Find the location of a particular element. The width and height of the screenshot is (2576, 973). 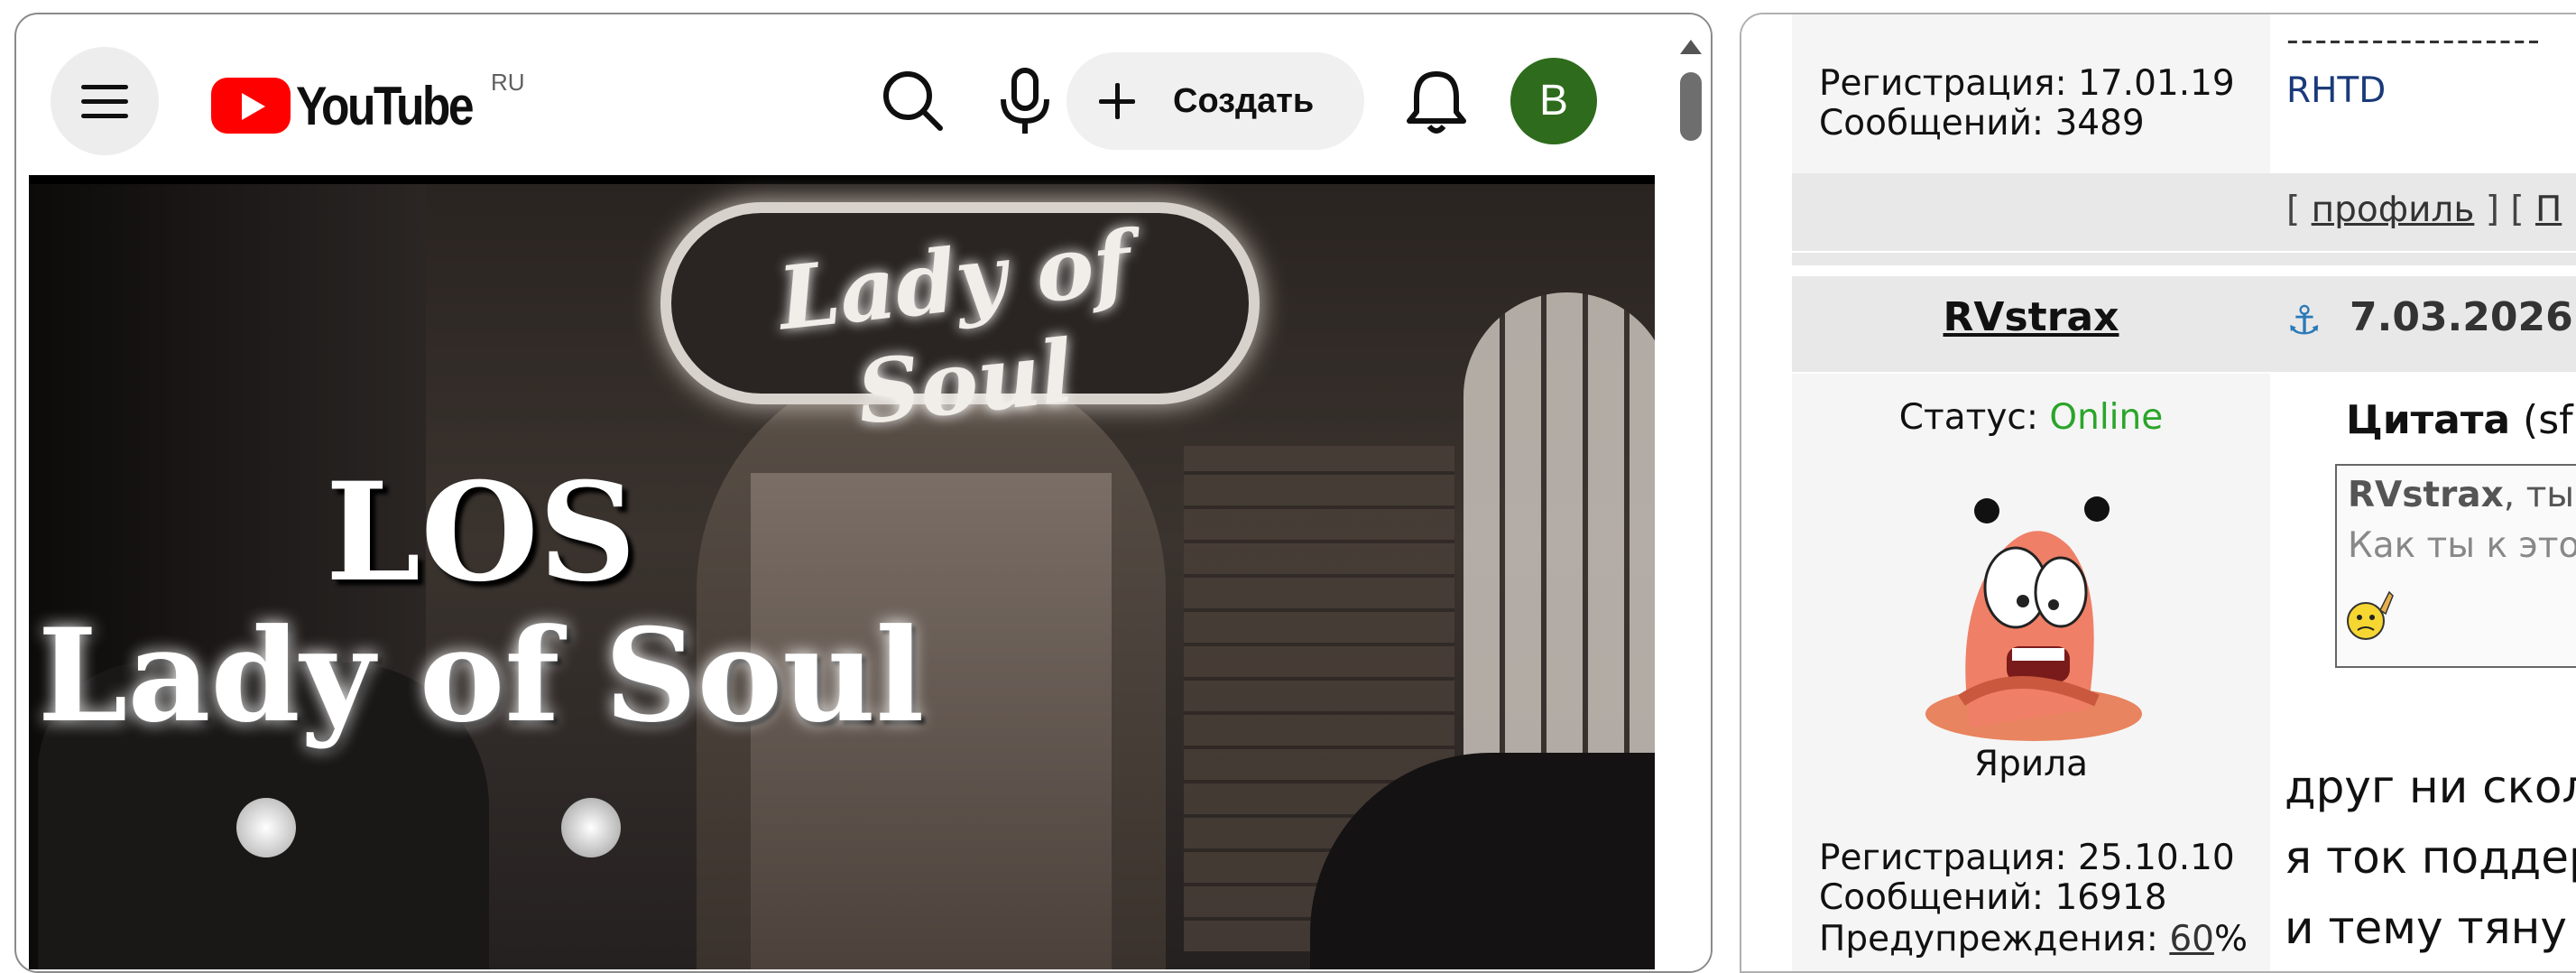

post-body-line-2: я ток поддер is located at coordinates (2430, 857).